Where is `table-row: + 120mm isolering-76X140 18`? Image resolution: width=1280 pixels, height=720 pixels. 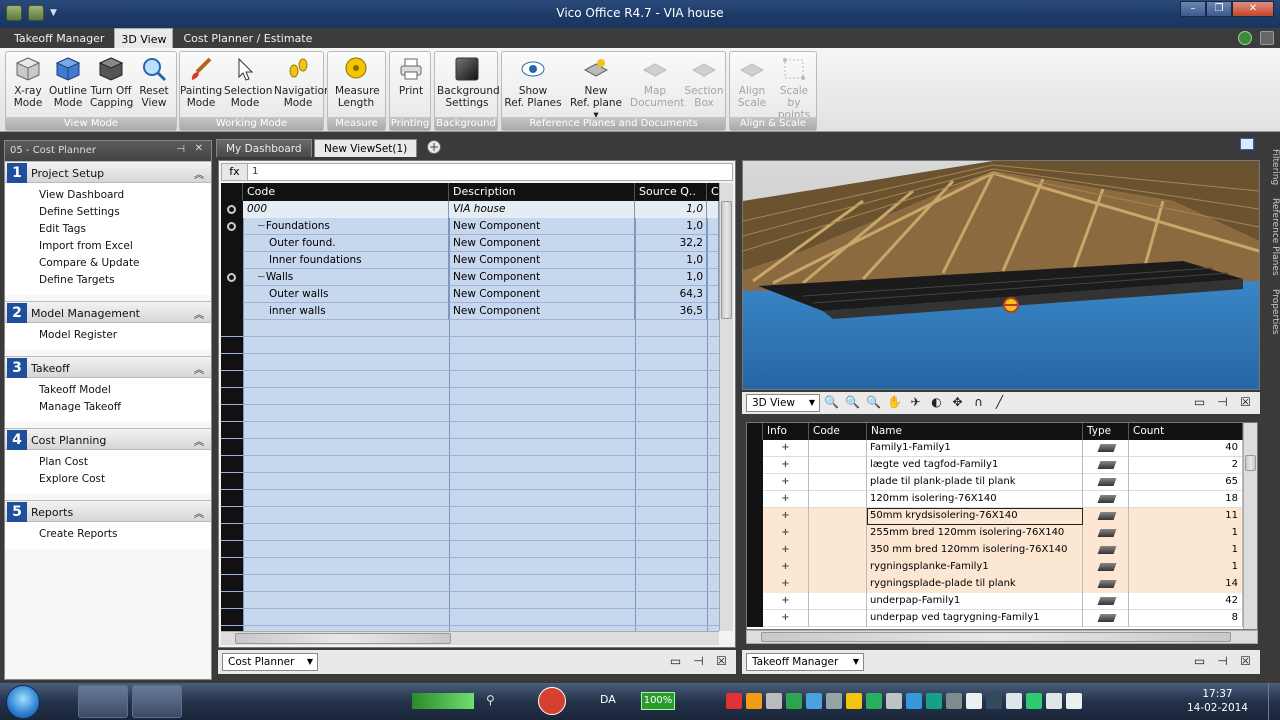 table-row: + 120mm isolering-76X140 18 is located at coordinates (995, 499).